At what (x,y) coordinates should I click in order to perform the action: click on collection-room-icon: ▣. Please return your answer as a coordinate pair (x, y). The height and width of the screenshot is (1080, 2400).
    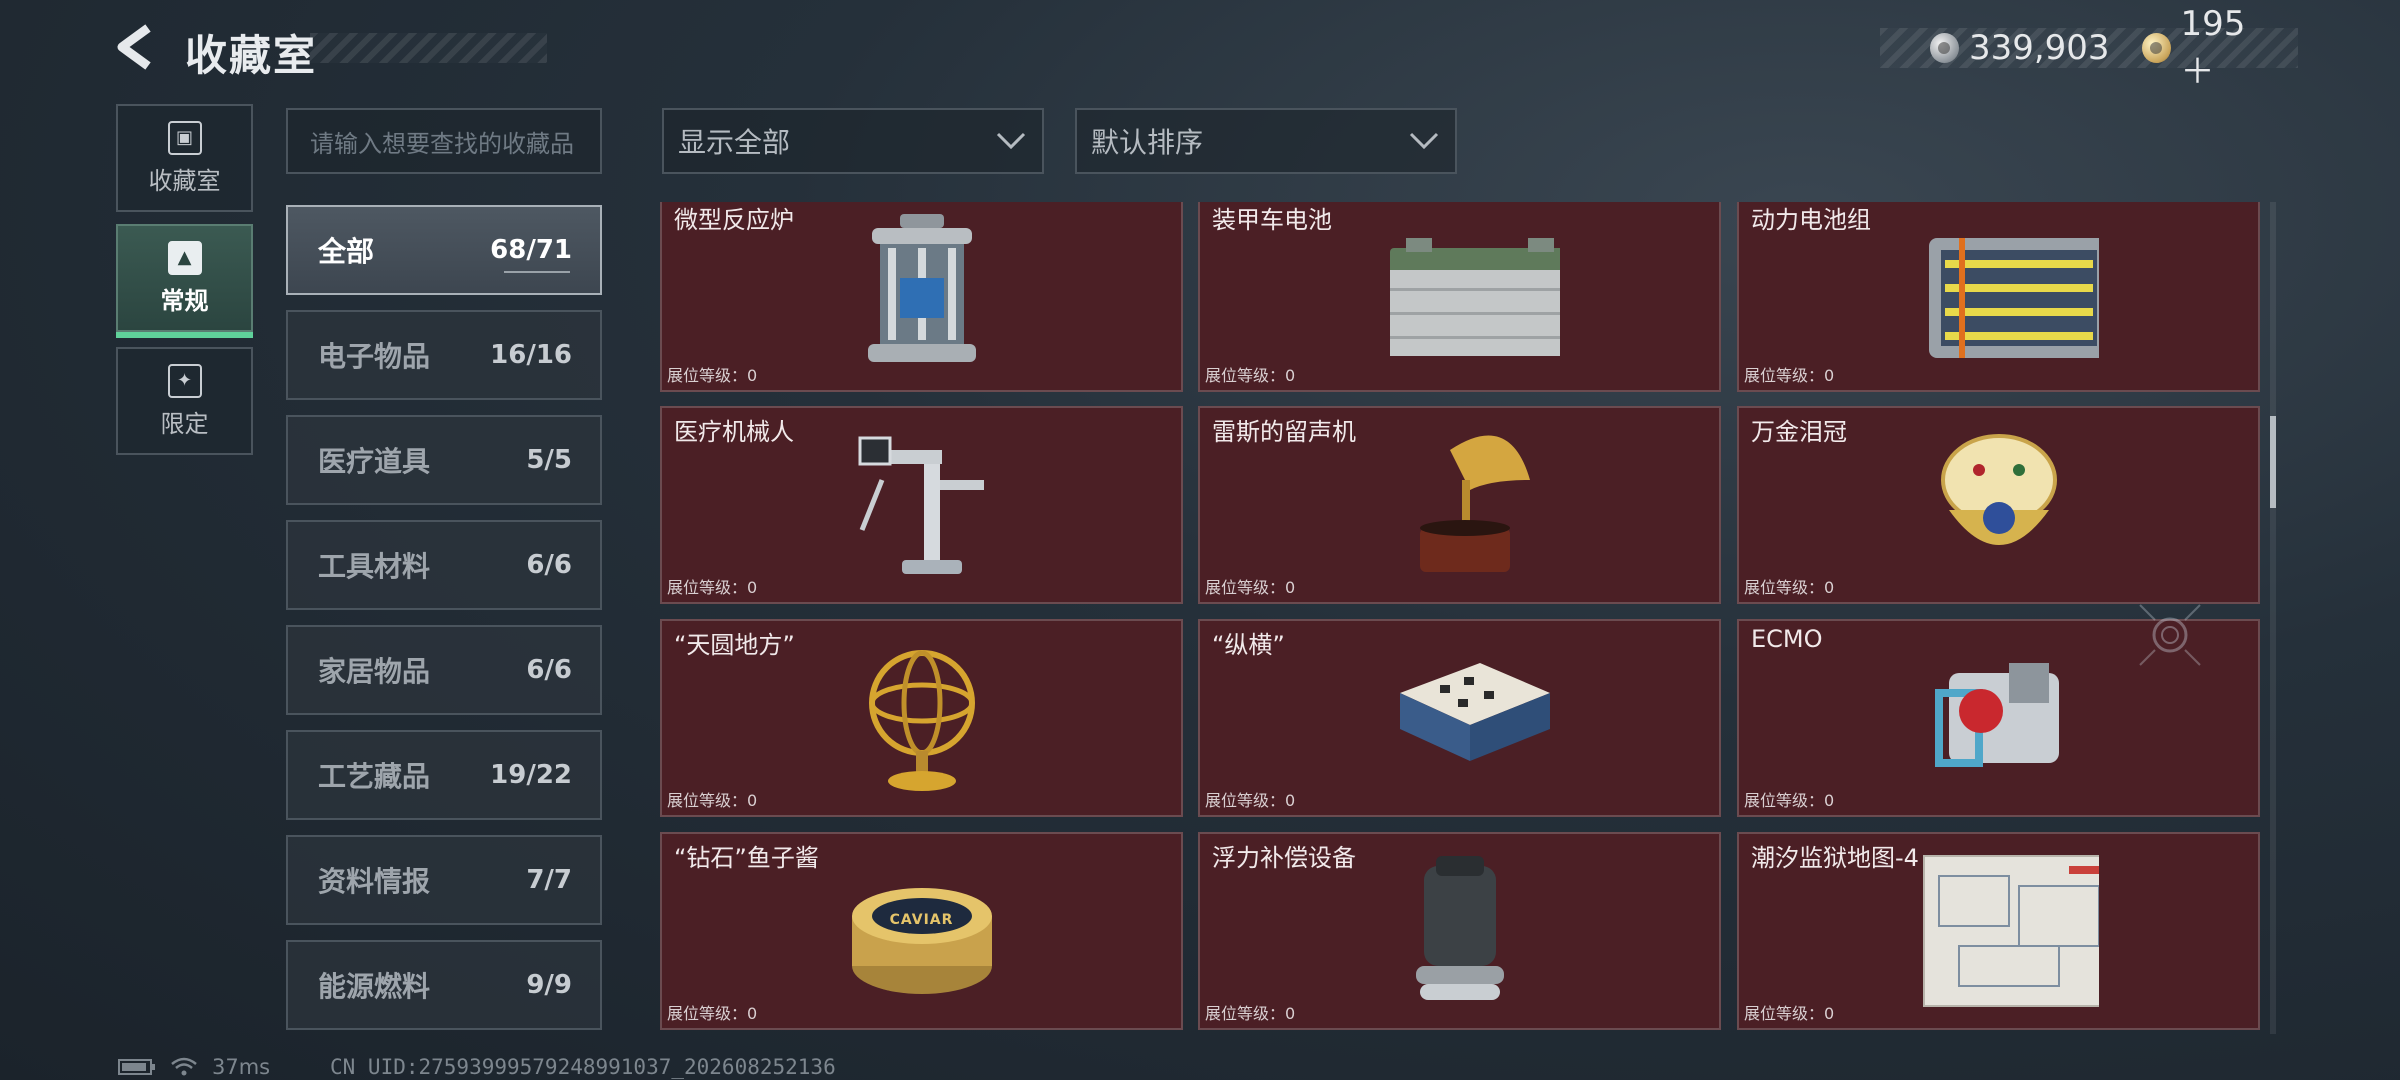
    Looking at the image, I should click on (184, 137).